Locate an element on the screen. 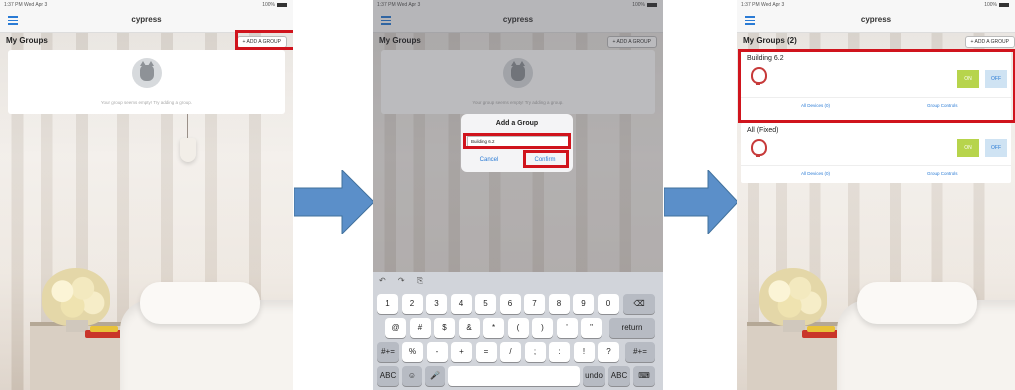  key-symbol: * is located at coordinates (493, 328).